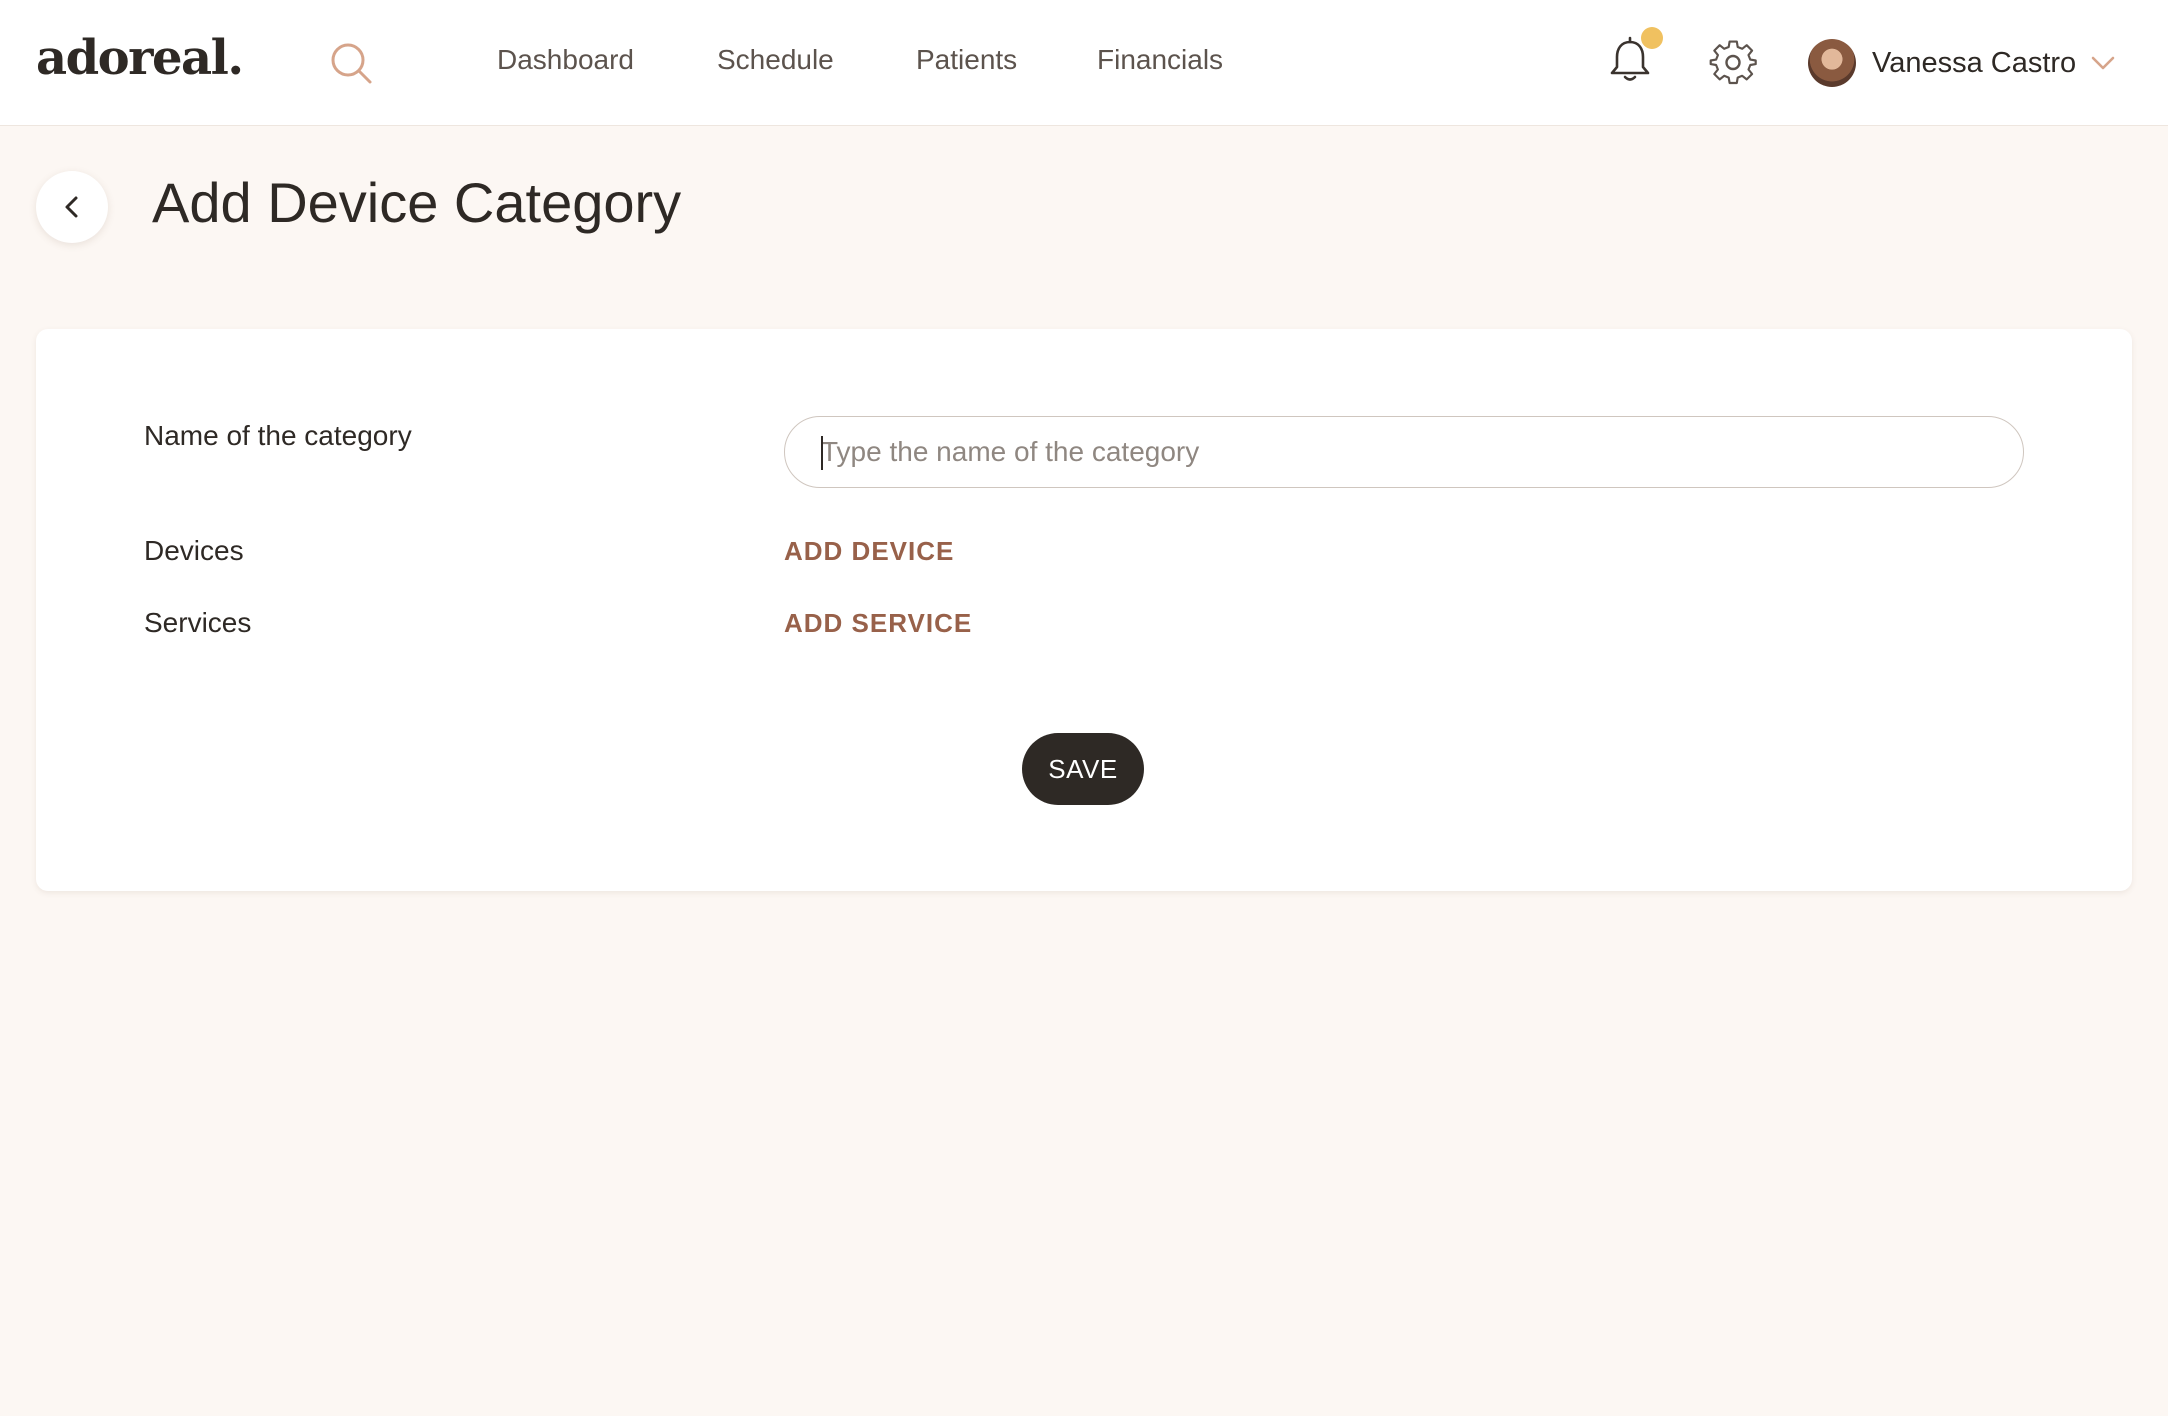 Image resolution: width=2168 pixels, height=1416 pixels. I want to click on back-button, so click(72, 207).